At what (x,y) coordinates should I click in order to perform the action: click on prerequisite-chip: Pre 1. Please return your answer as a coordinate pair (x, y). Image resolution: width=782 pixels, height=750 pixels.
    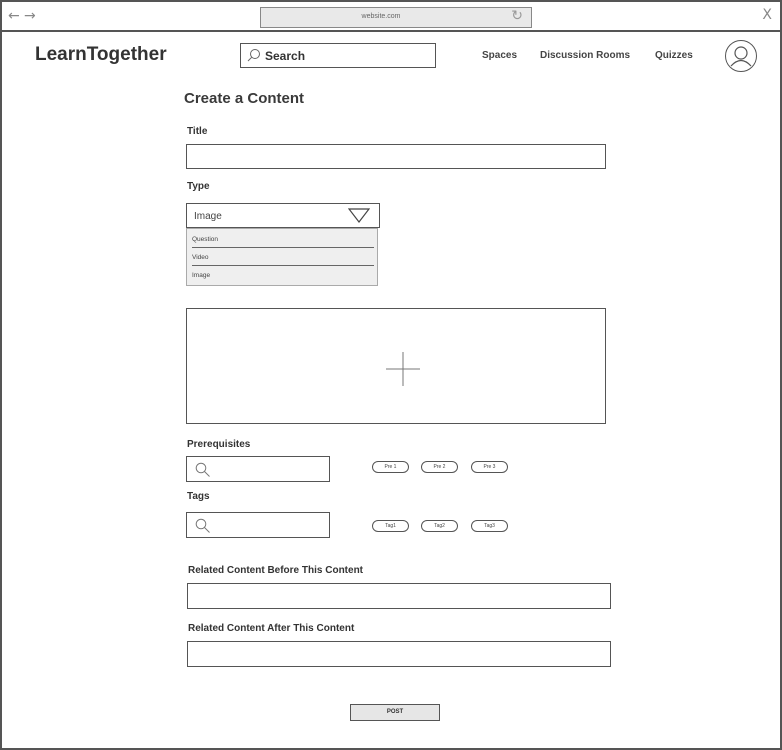
    Looking at the image, I should click on (390, 467).